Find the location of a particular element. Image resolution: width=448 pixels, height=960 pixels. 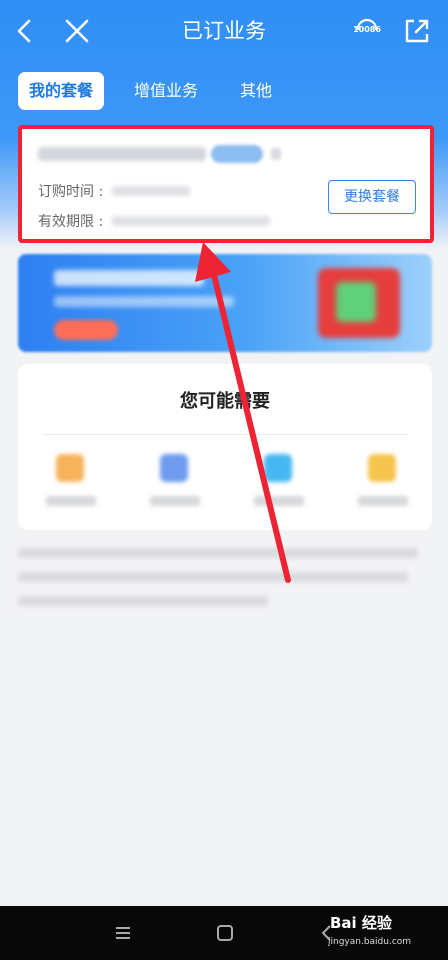

promo-banner is located at coordinates (225, 303).